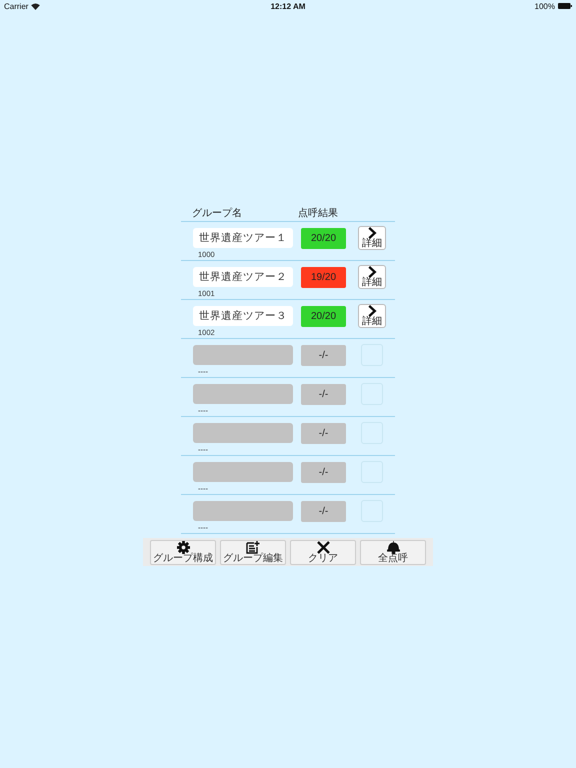 The width and height of the screenshot is (576, 768). Describe the element at coordinates (318, 213) in the screenshot. I see `column-header: 点呼結果` at that location.